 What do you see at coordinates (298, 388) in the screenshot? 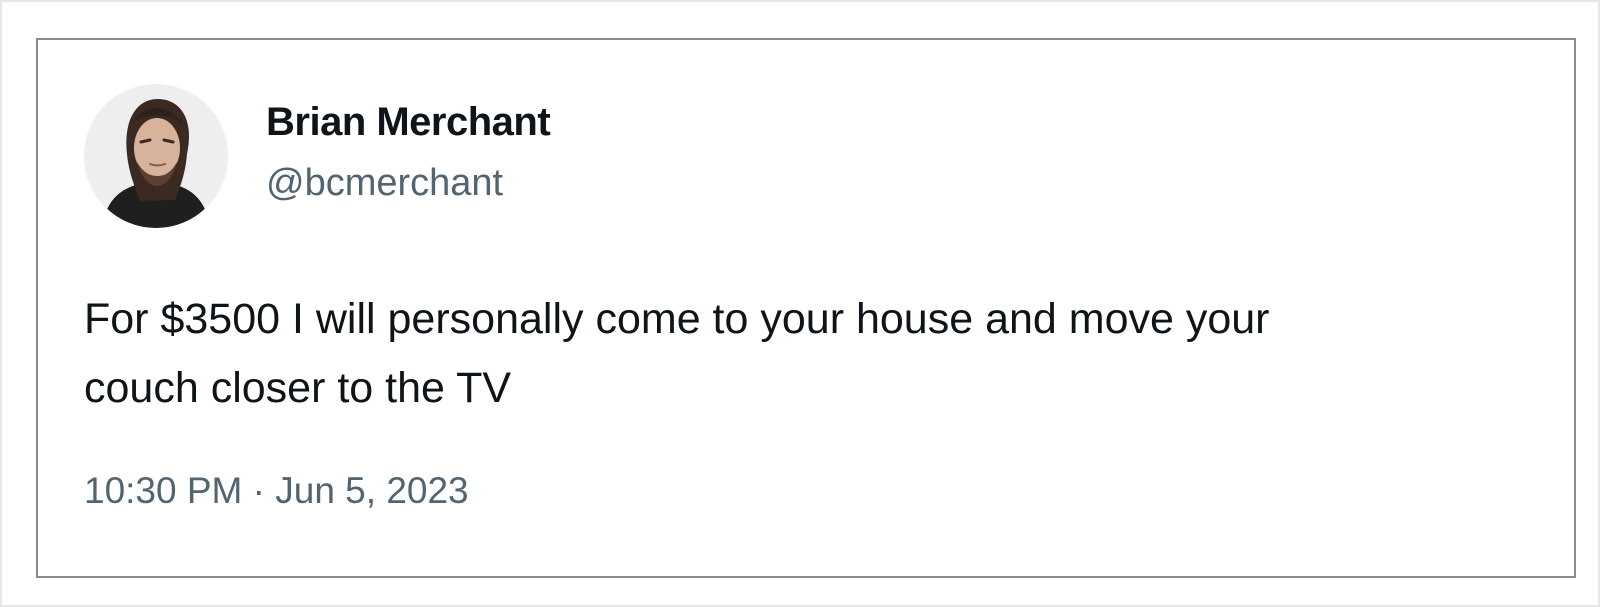
I see `tweet-text-line: couch closer to the TV` at bounding box center [298, 388].